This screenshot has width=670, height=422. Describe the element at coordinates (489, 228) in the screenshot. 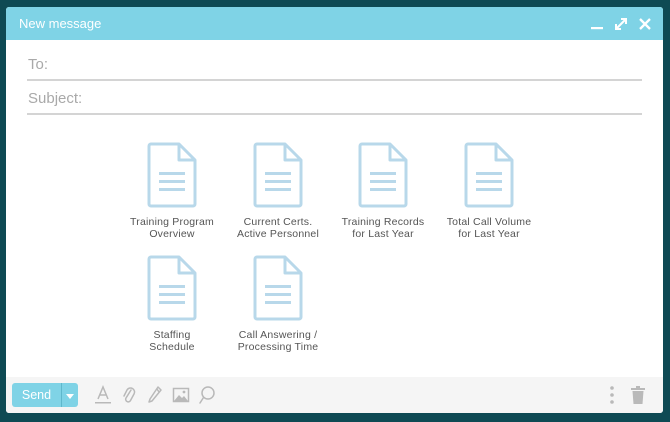

I see `attachment-label: Total Call Volume for Last Year` at that location.